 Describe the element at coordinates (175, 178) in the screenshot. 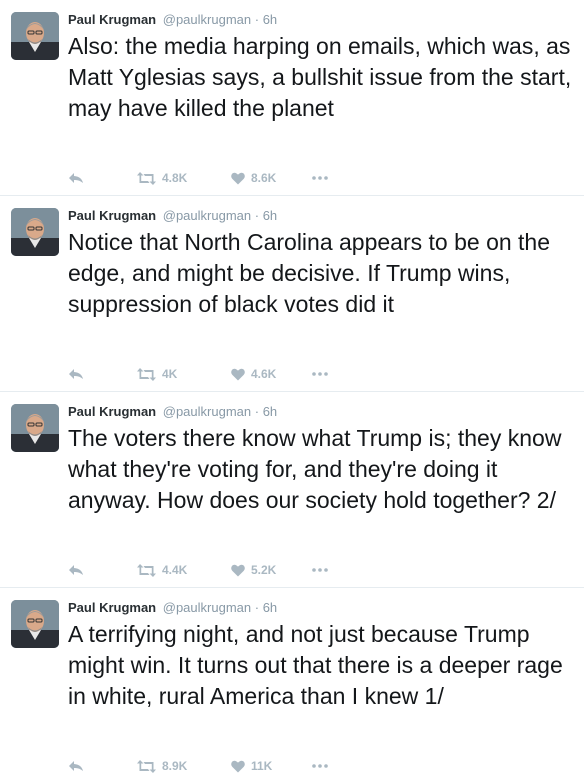

I see `retweet-count: 4.8K` at that location.